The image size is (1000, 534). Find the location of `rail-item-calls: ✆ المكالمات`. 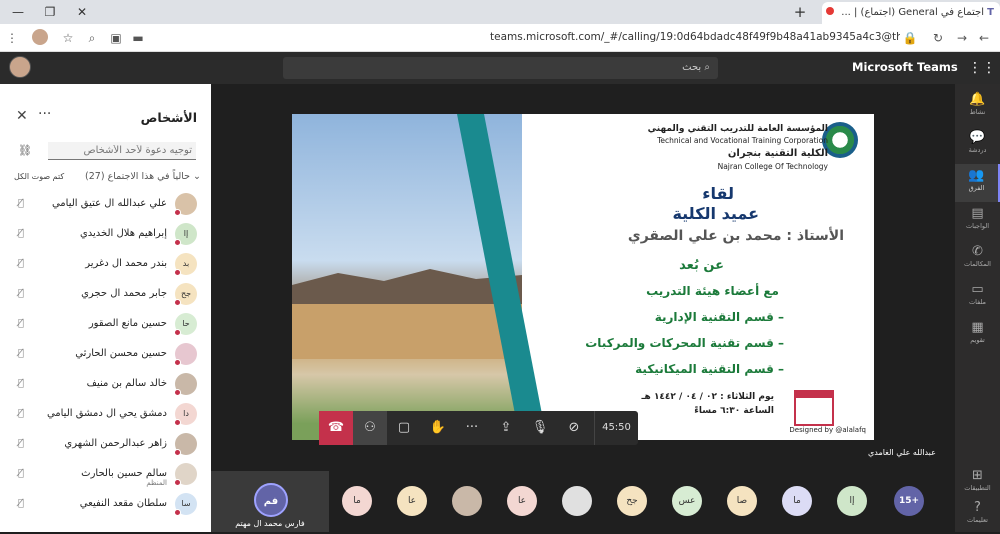

rail-item-calls: ✆ المكالمات is located at coordinates (977, 259).